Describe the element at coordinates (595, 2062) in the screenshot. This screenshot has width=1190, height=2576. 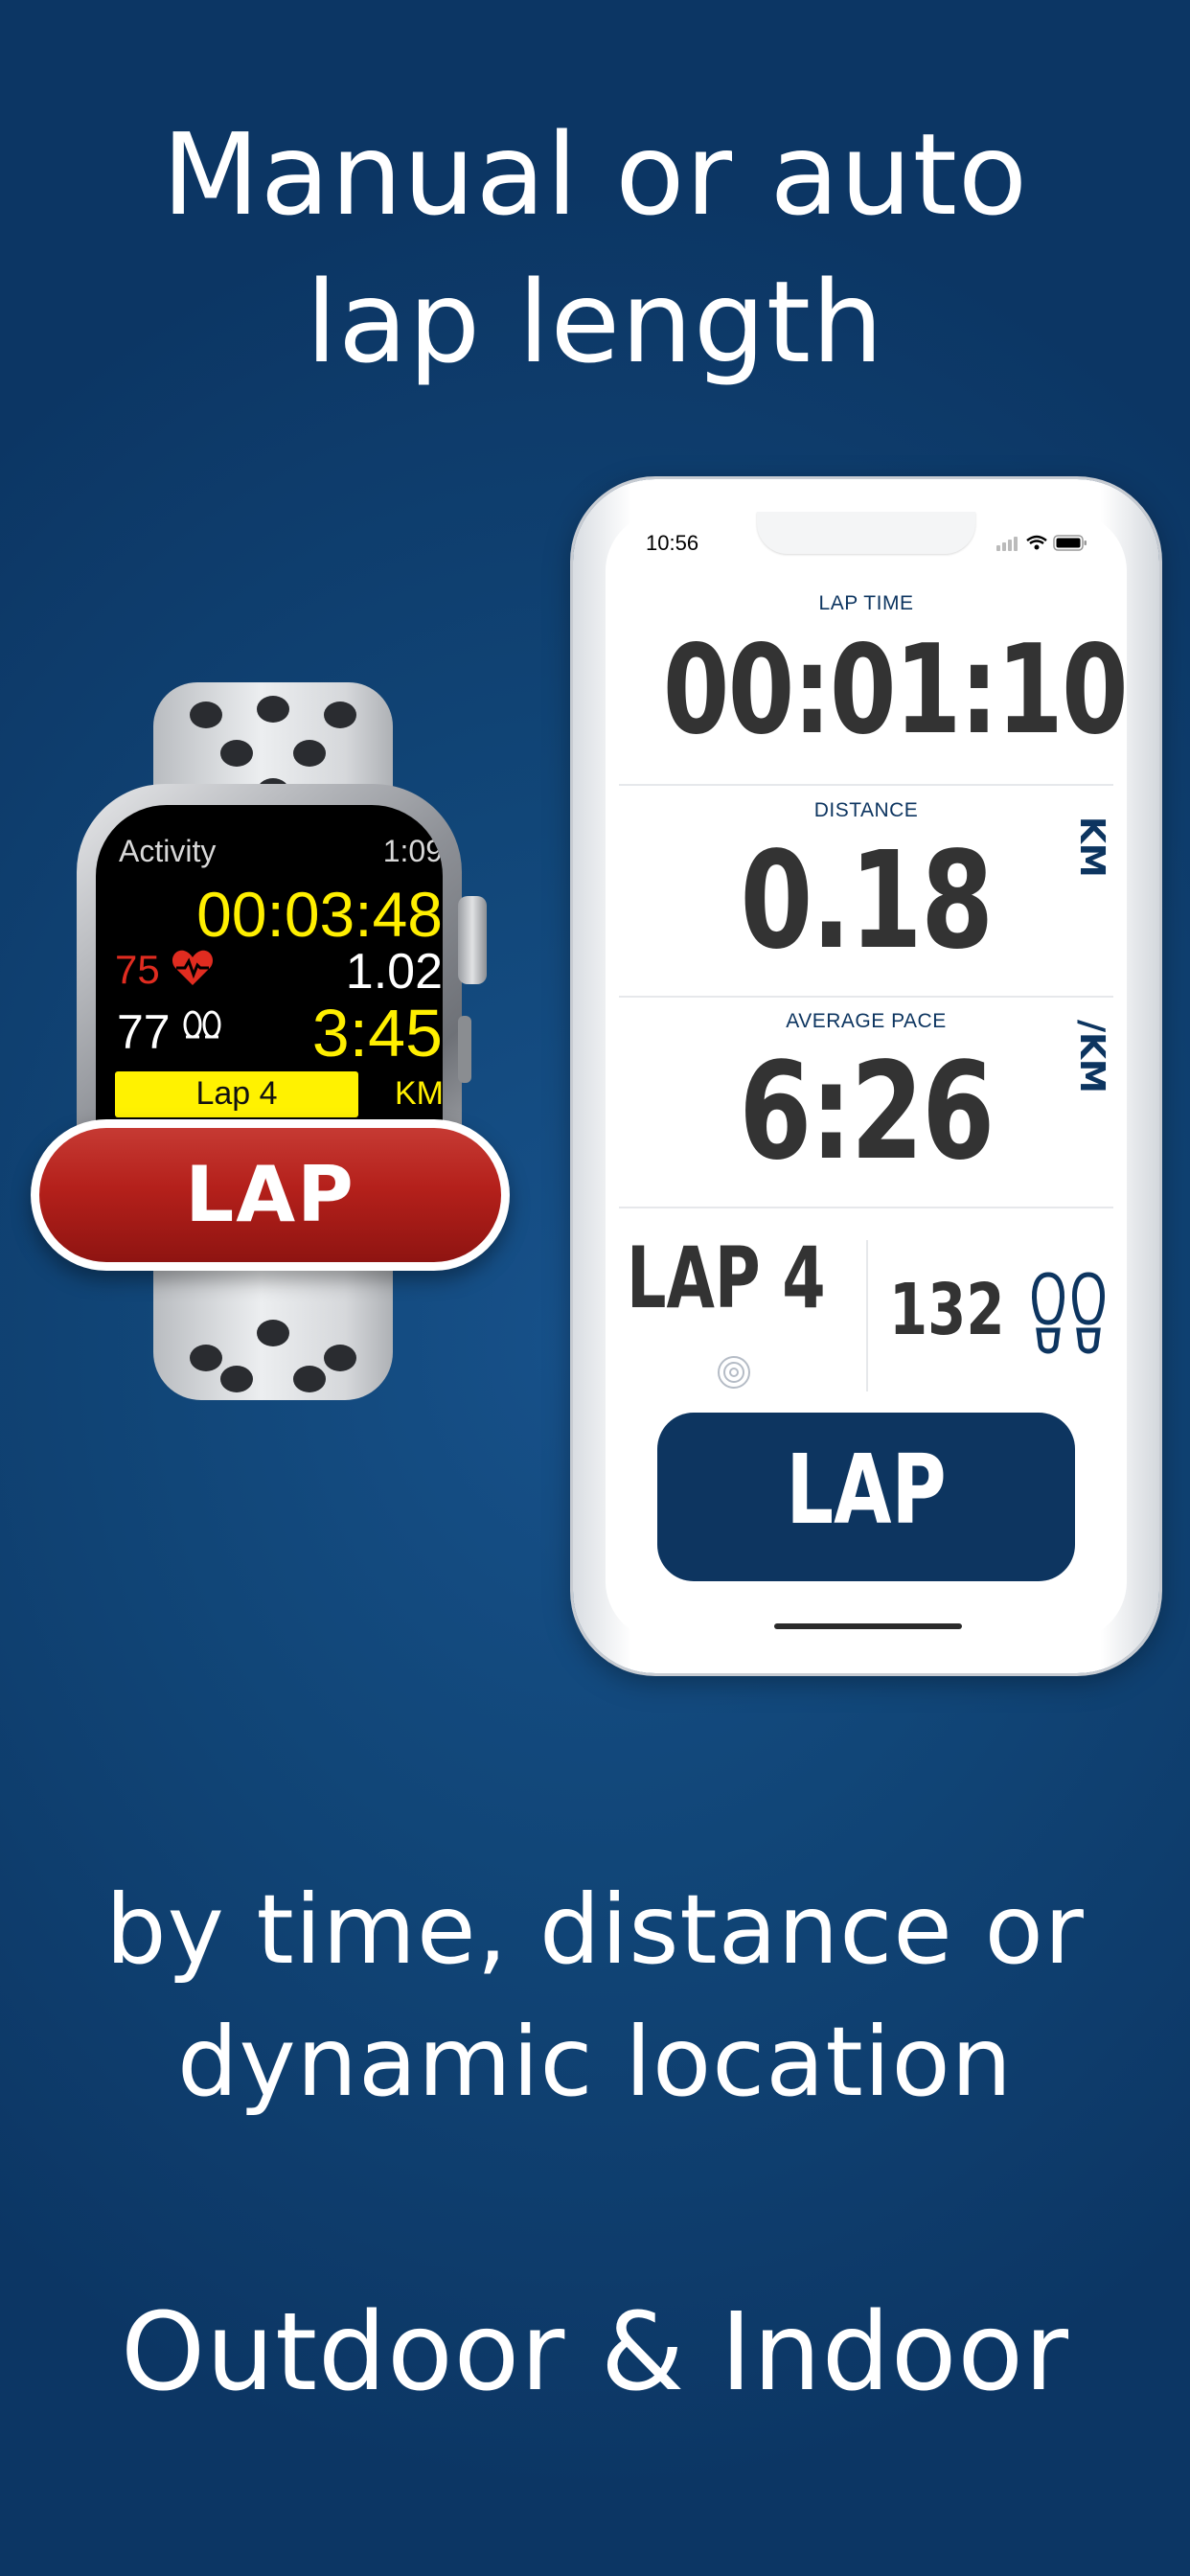
I see `headline-middle-line-2: dynamic location` at that location.